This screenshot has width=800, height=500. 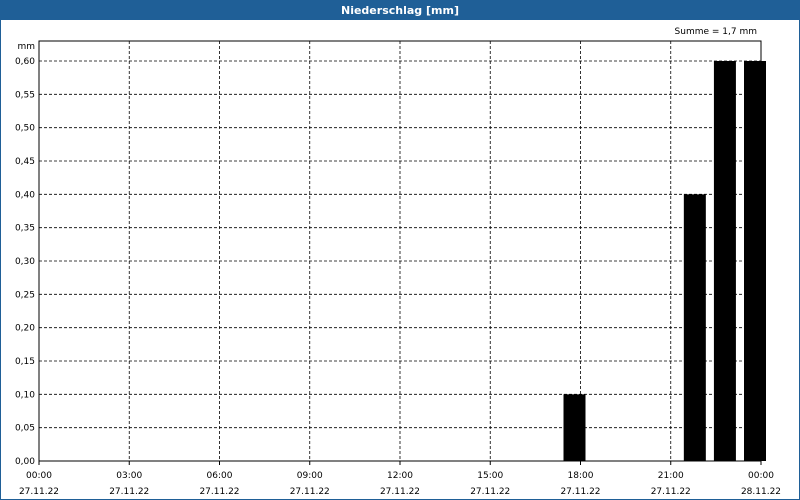 What do you see at coordinates (716, 32) in the screenshot?
I see `sum-annotation: Summe = 1,7 mm` at bounding box center [716, 32].